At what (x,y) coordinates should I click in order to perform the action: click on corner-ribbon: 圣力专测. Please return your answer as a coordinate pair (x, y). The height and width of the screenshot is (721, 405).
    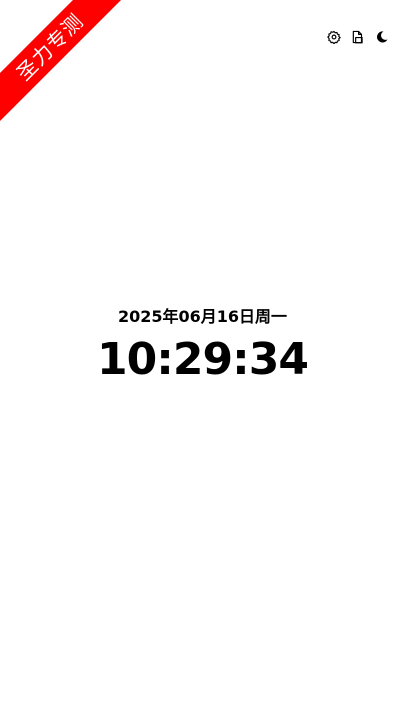
    Looking at the image, I should click on (65, 65).